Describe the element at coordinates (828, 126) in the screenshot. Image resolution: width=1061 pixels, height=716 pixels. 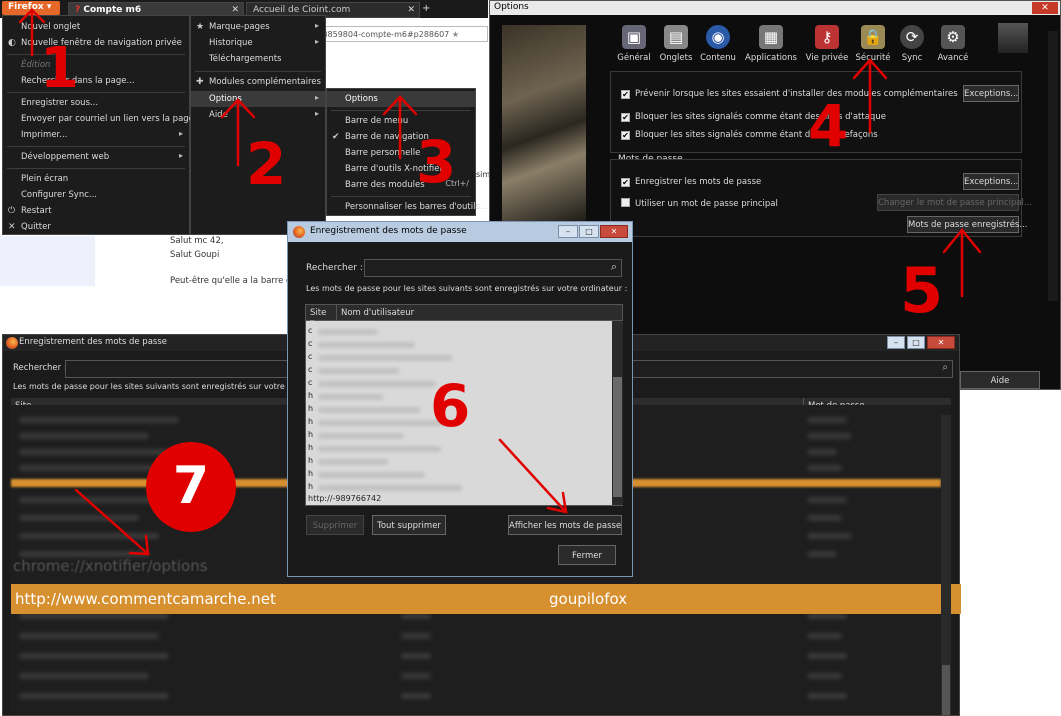
I see `annotation-4: 4` at that location.